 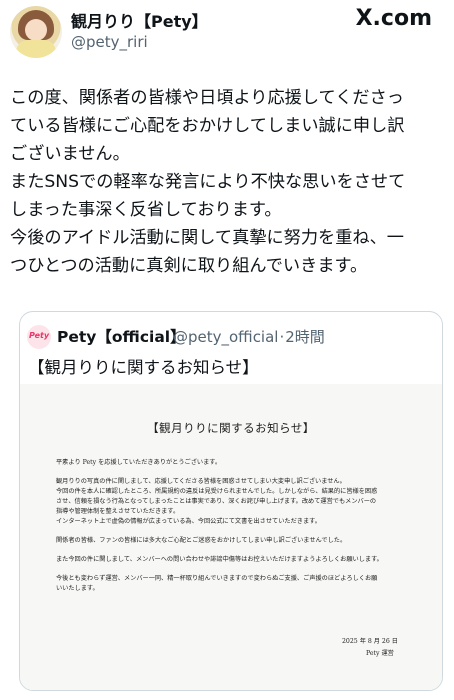 I want to click on x-com-logo: X.com, so click(x=393, y=18).